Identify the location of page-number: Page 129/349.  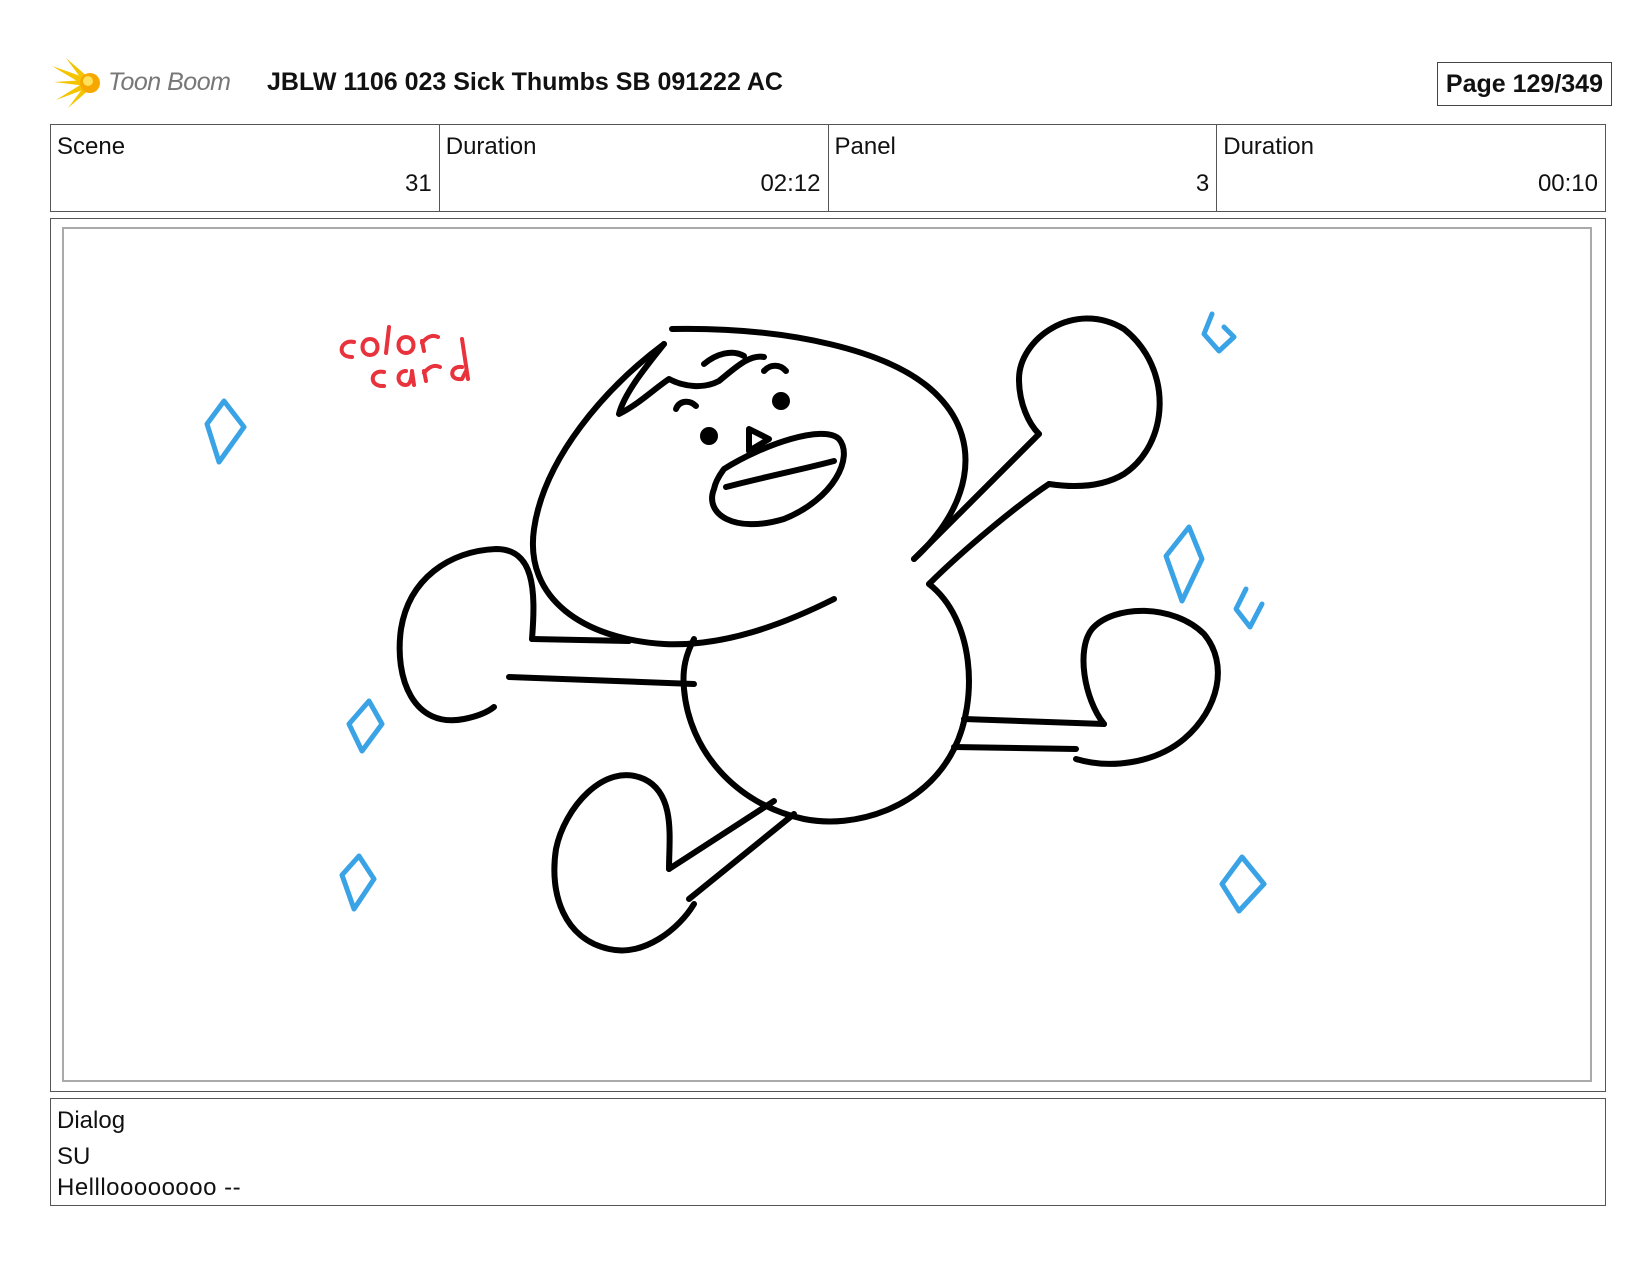
(1524, 84).